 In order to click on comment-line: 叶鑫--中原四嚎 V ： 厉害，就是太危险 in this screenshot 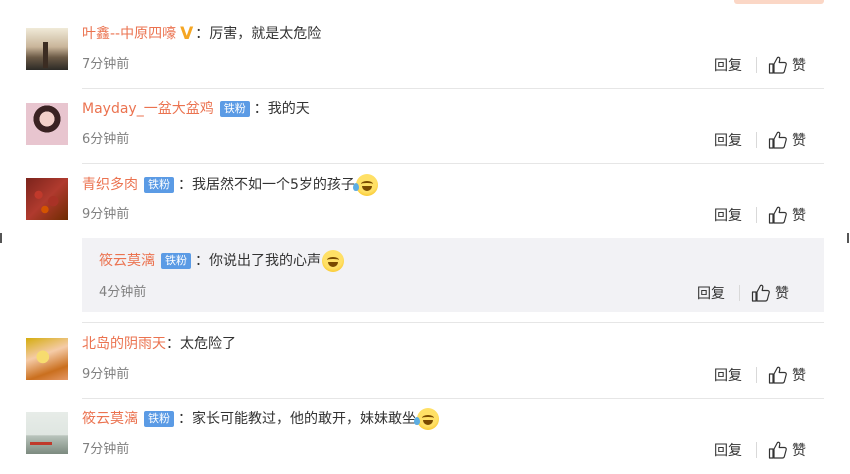, I will do `click(201, 34)`.